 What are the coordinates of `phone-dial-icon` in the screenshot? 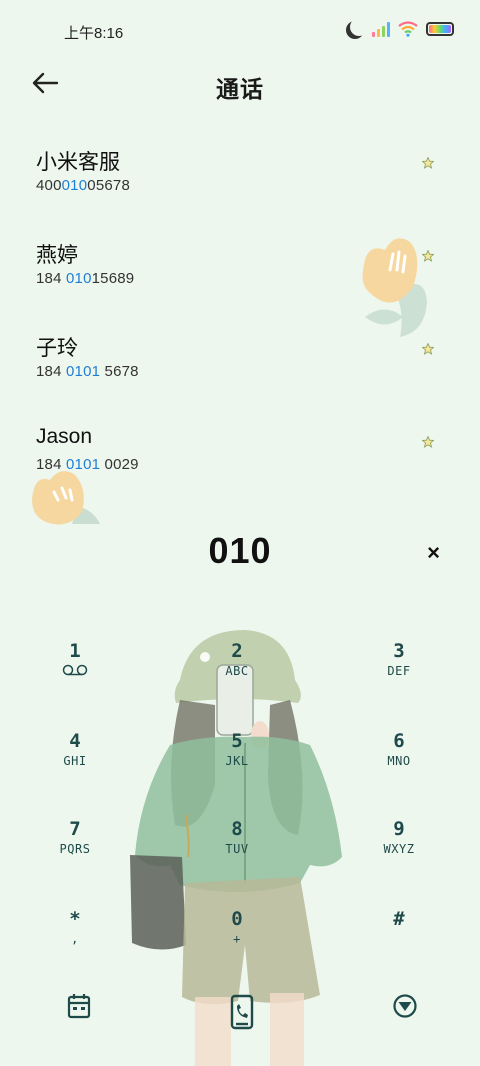 It's located at (242, 1012).